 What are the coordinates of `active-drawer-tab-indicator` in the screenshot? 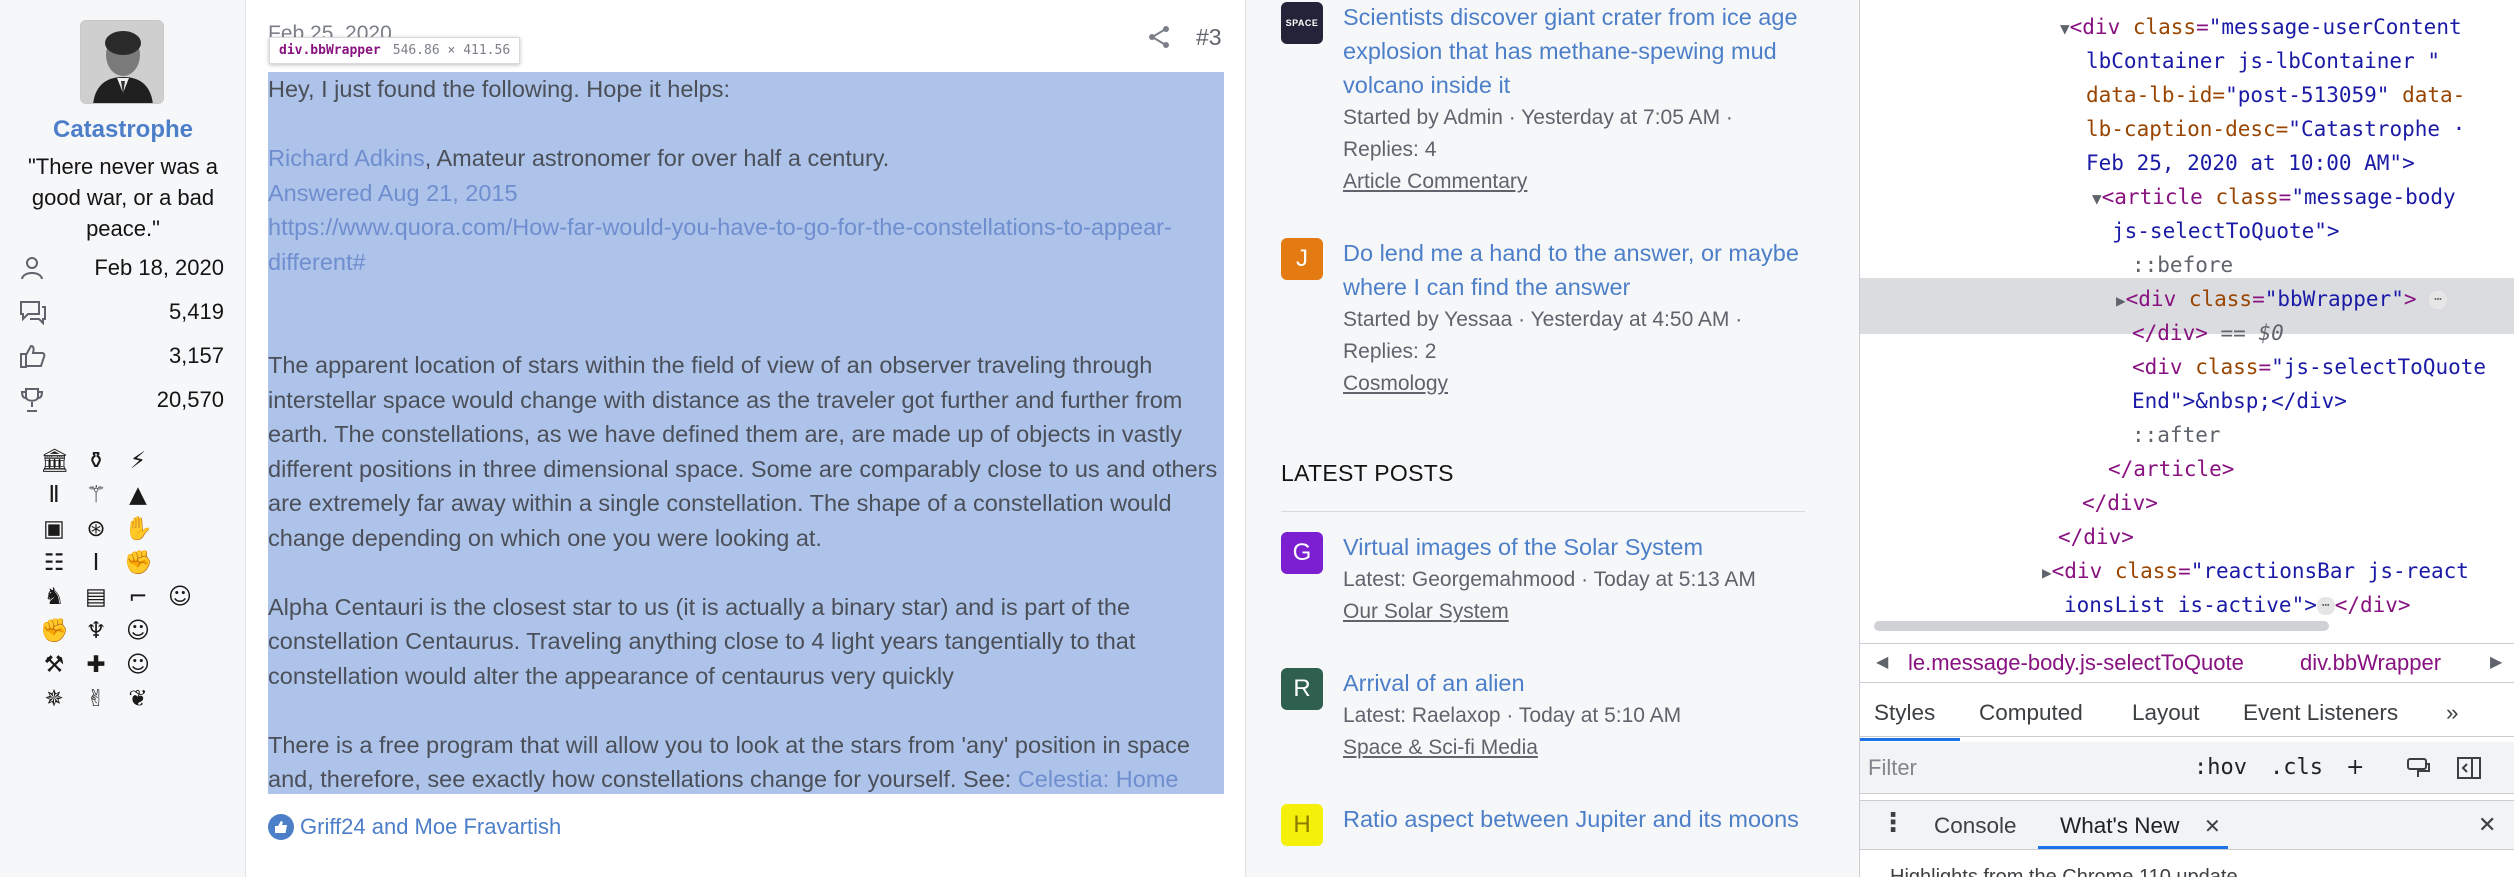 It's located at (2133, 847).